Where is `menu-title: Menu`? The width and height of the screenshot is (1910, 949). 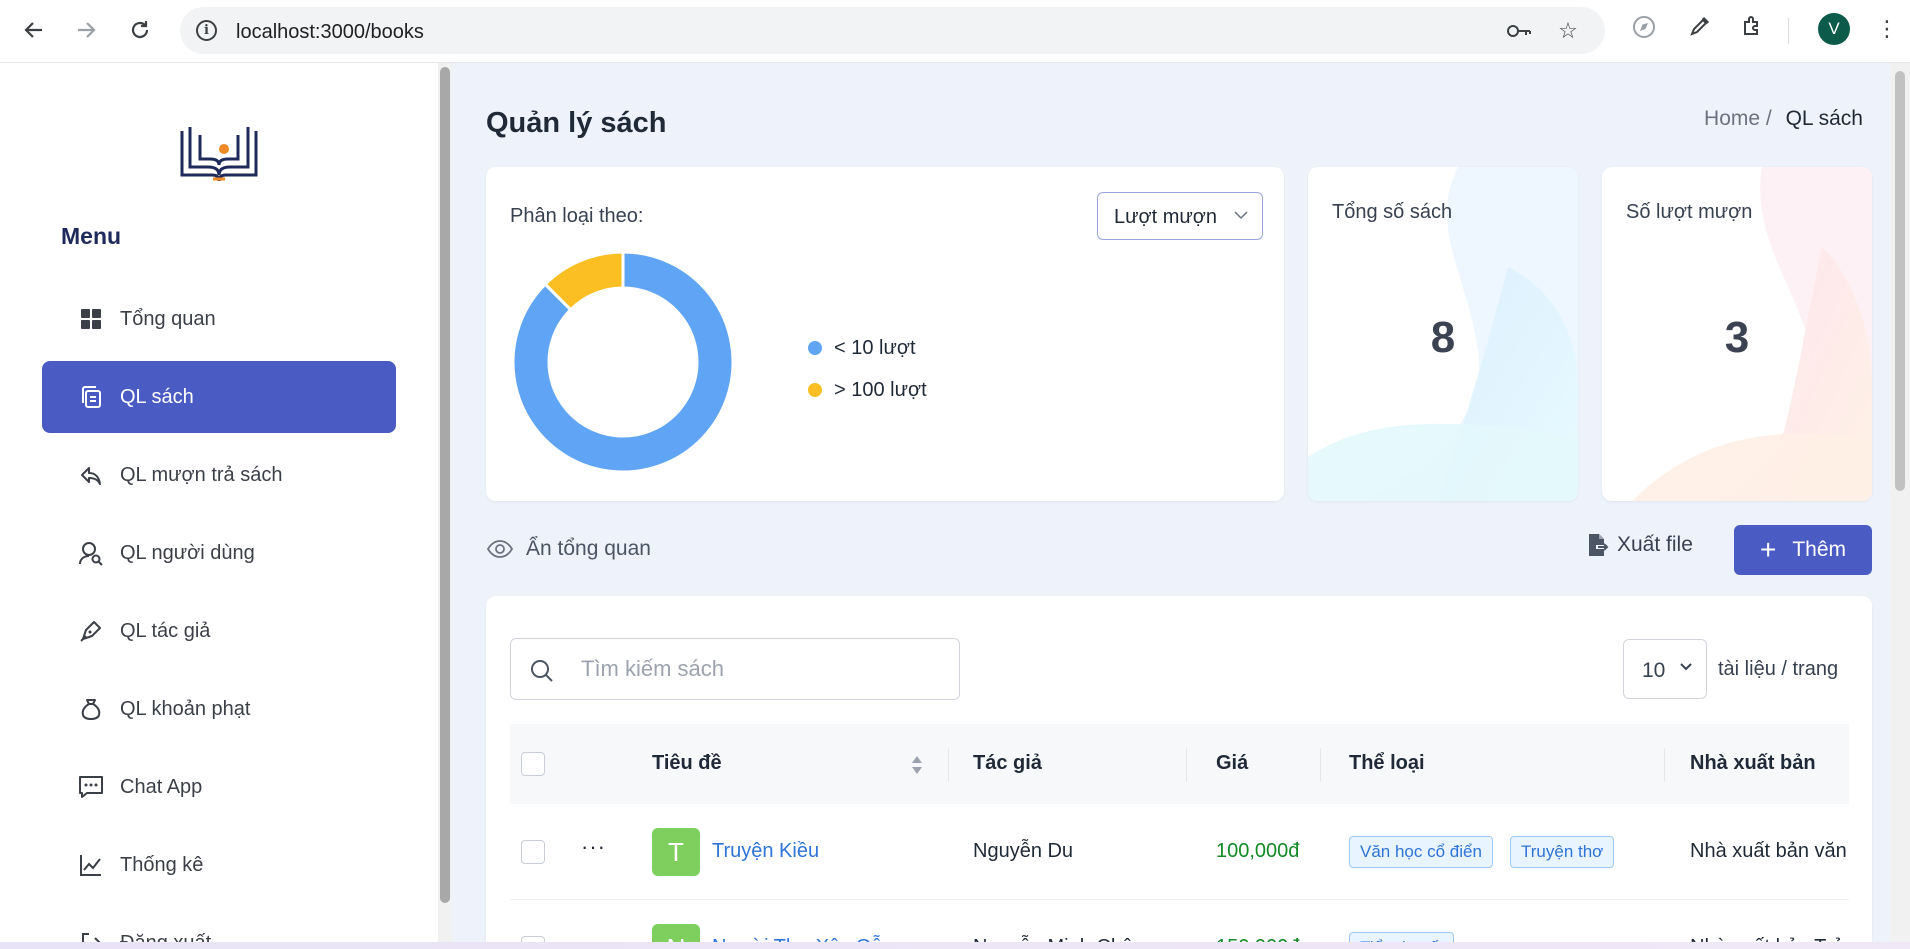
menu-title: Menu is located at coordinates (91, 236).